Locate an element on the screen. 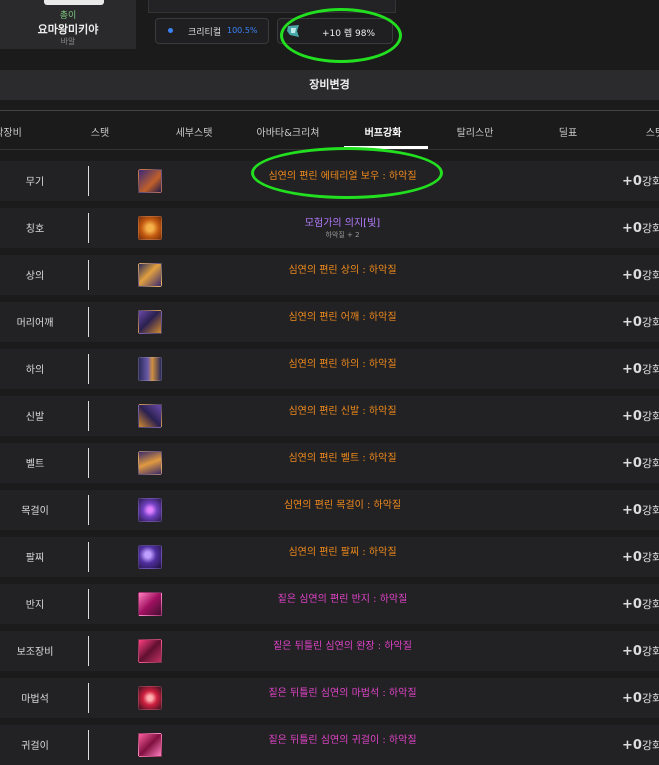 The image size is (659, 765). tab-damage-table: 딜표 is located at coordinates (568, 131).